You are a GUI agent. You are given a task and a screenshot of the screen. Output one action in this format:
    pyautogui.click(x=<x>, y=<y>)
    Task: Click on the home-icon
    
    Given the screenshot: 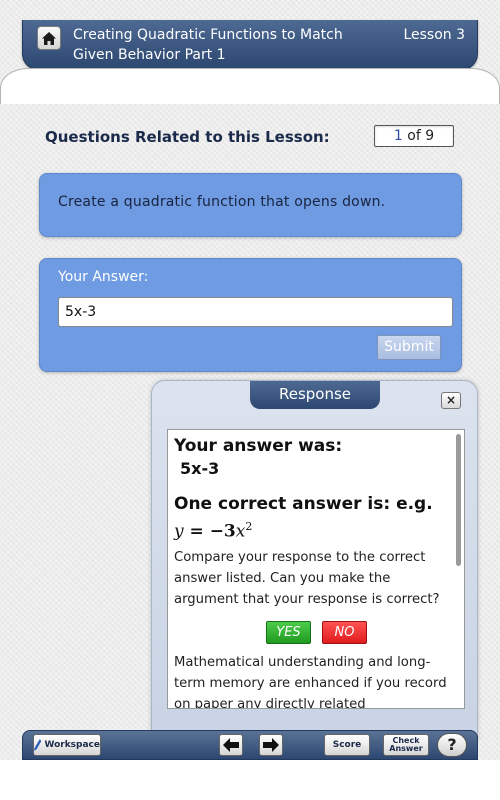 What is the action you would take?
    pyautogui.click(x=49, y=38)
    